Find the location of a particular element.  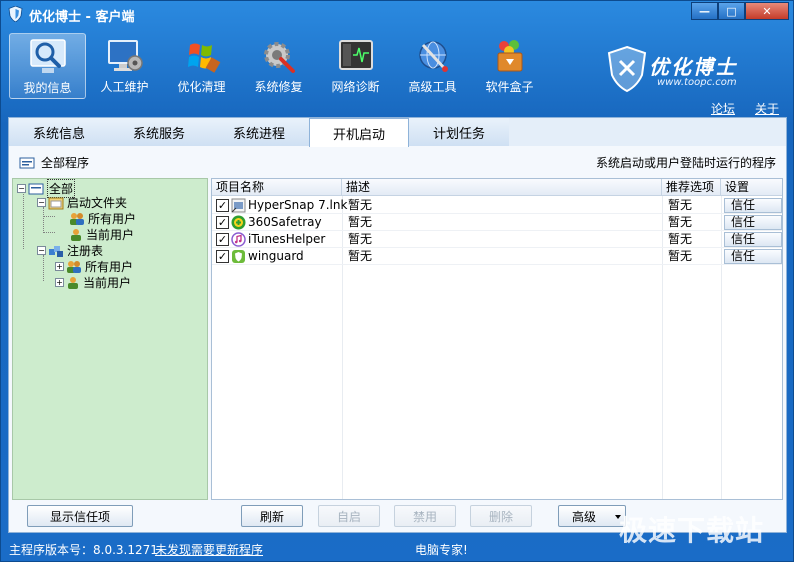

delete-button: 删除 is located at coordinates (501, 516).